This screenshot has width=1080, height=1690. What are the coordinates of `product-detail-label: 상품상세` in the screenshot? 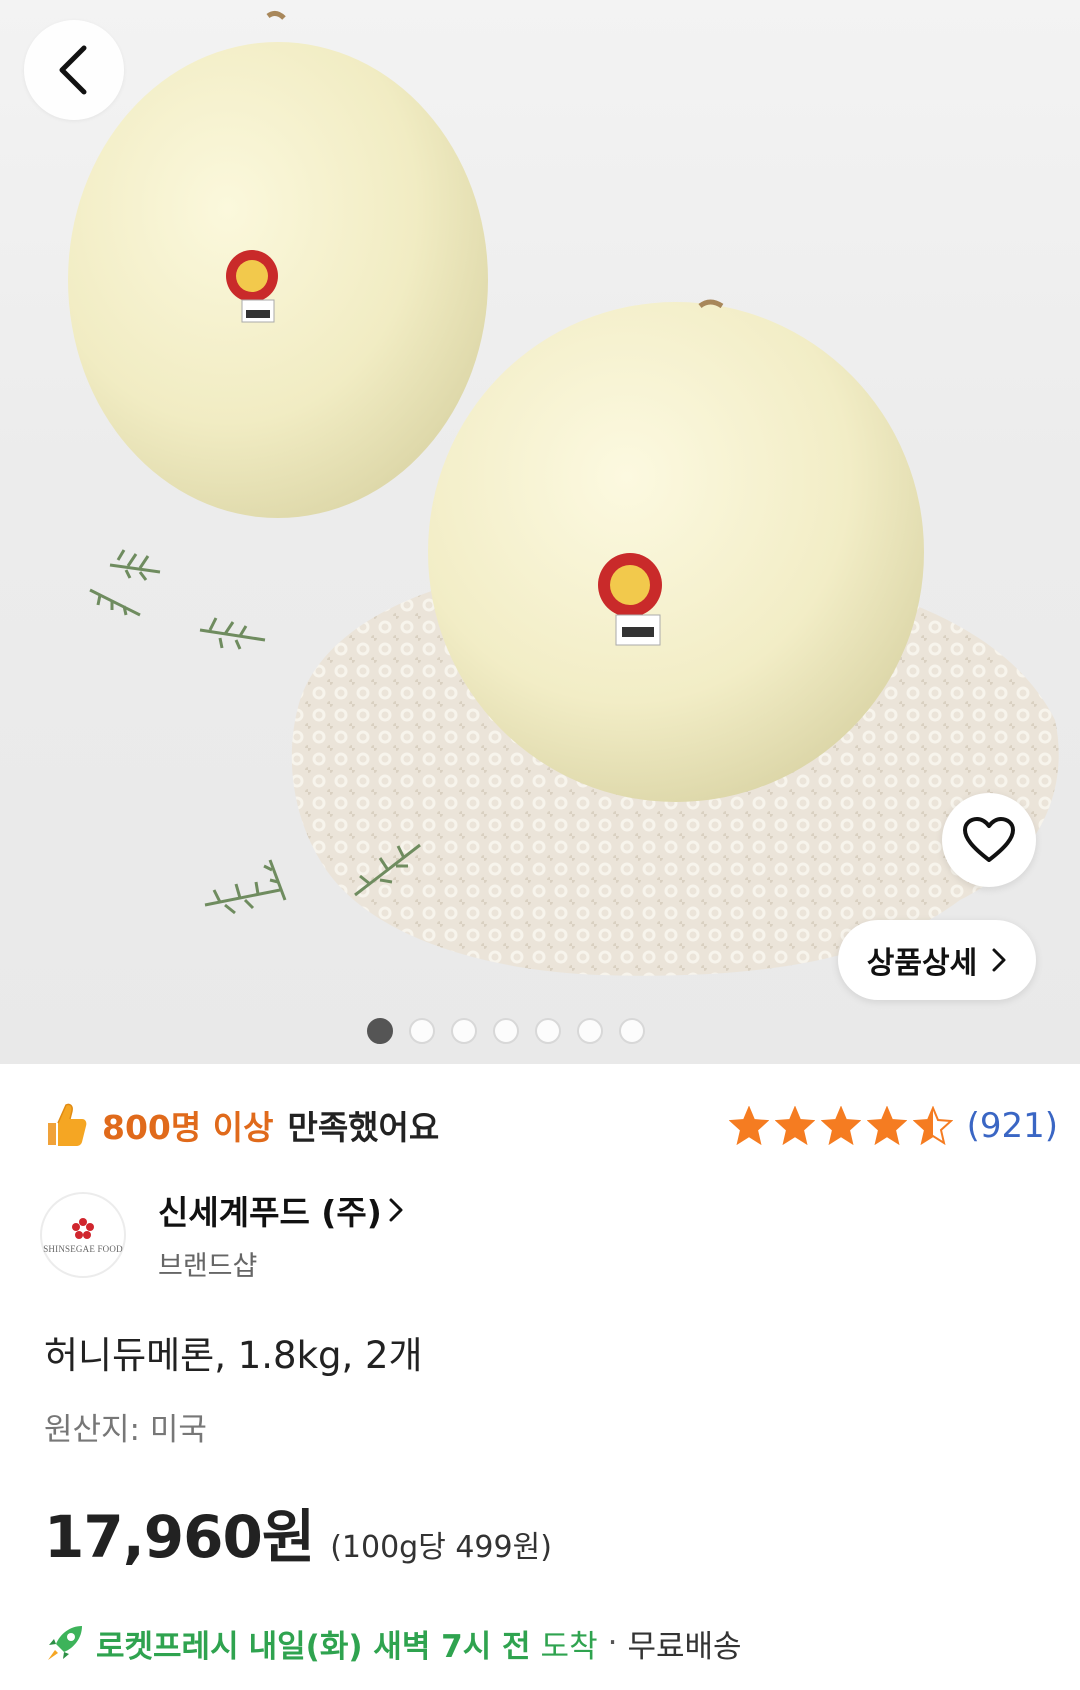 It's located at (922, 963).